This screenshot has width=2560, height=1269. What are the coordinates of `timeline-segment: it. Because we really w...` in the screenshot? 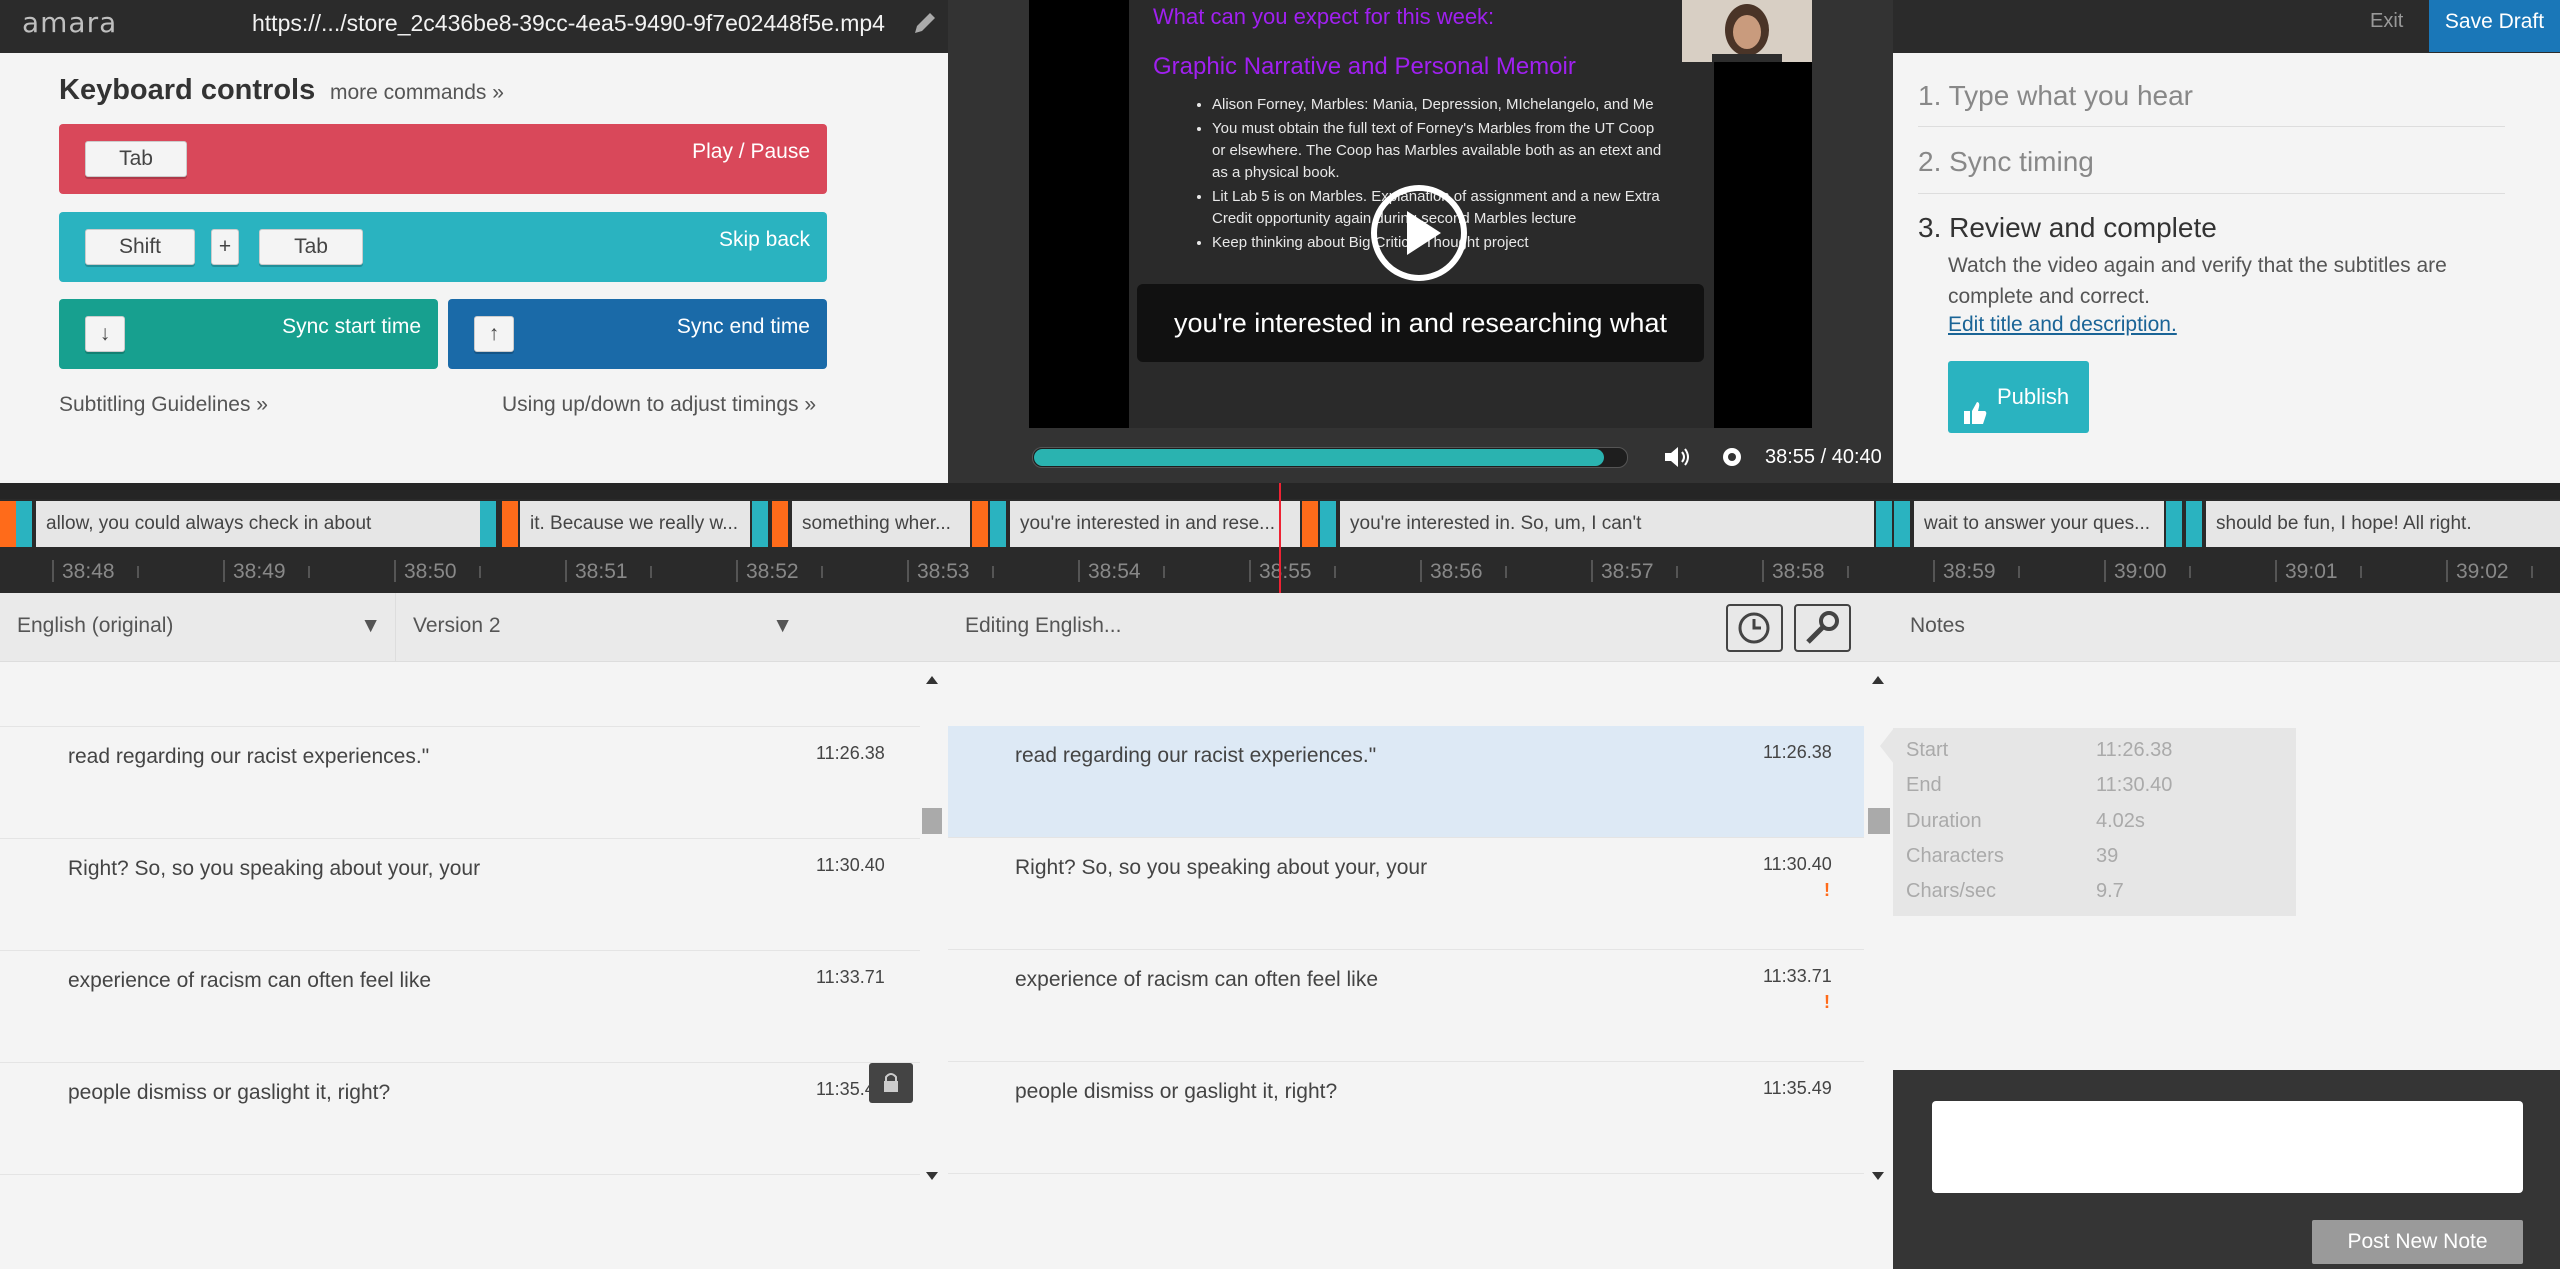 It's located at (635, 524).